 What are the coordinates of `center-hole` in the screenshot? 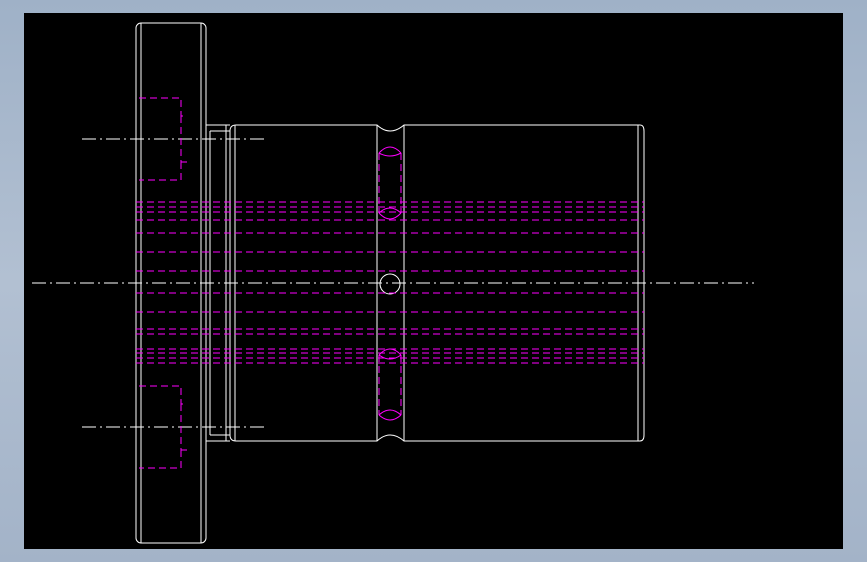 It's located at (390, 284).